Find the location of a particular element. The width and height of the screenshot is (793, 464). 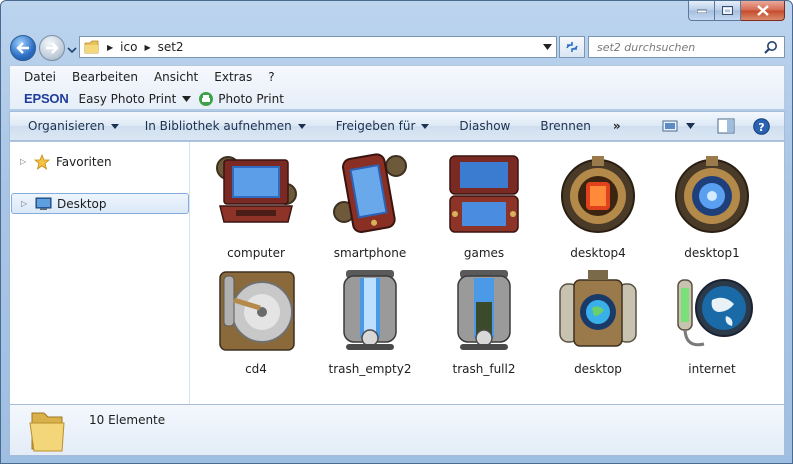

search-box is located at coordinates (686, 47).